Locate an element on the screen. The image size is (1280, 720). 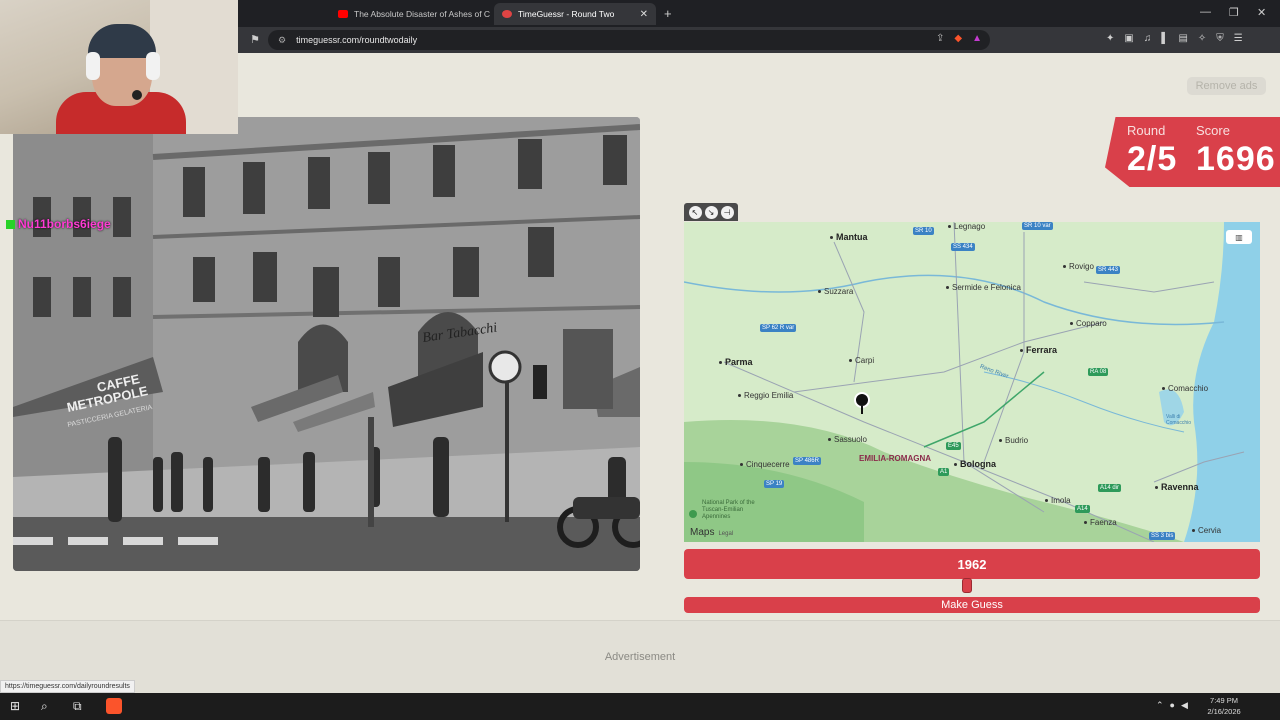
ad-container: Advertisement is located at coordinates (640, 656).